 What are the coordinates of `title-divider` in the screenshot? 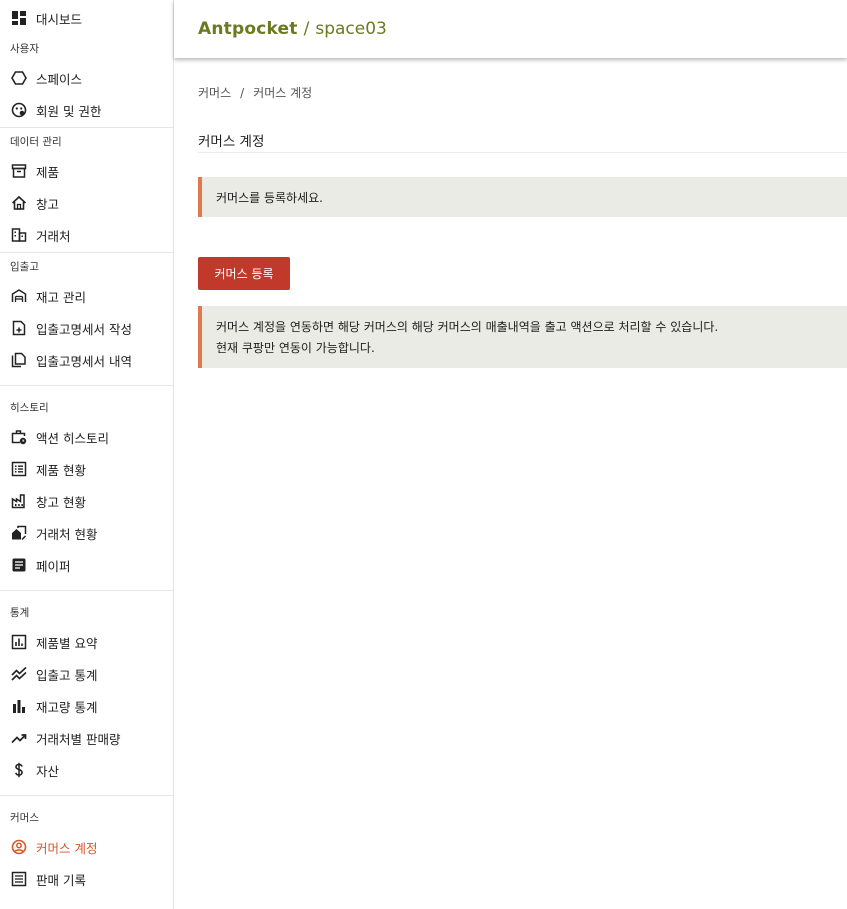 It's located at (522, 152).